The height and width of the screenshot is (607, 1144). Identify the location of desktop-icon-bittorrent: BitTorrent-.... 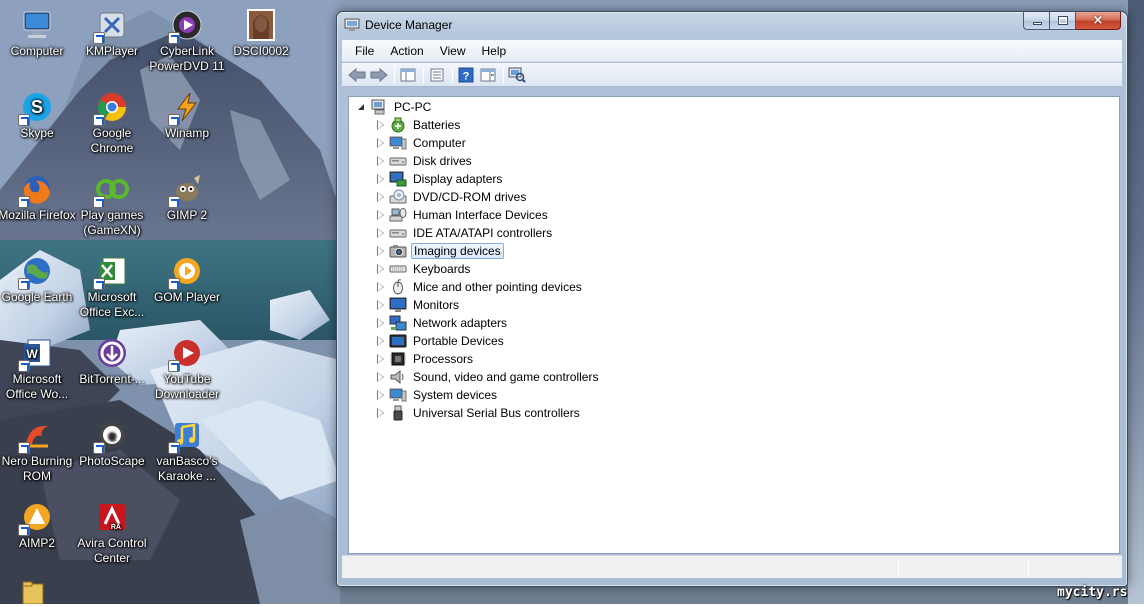
(112, 361).